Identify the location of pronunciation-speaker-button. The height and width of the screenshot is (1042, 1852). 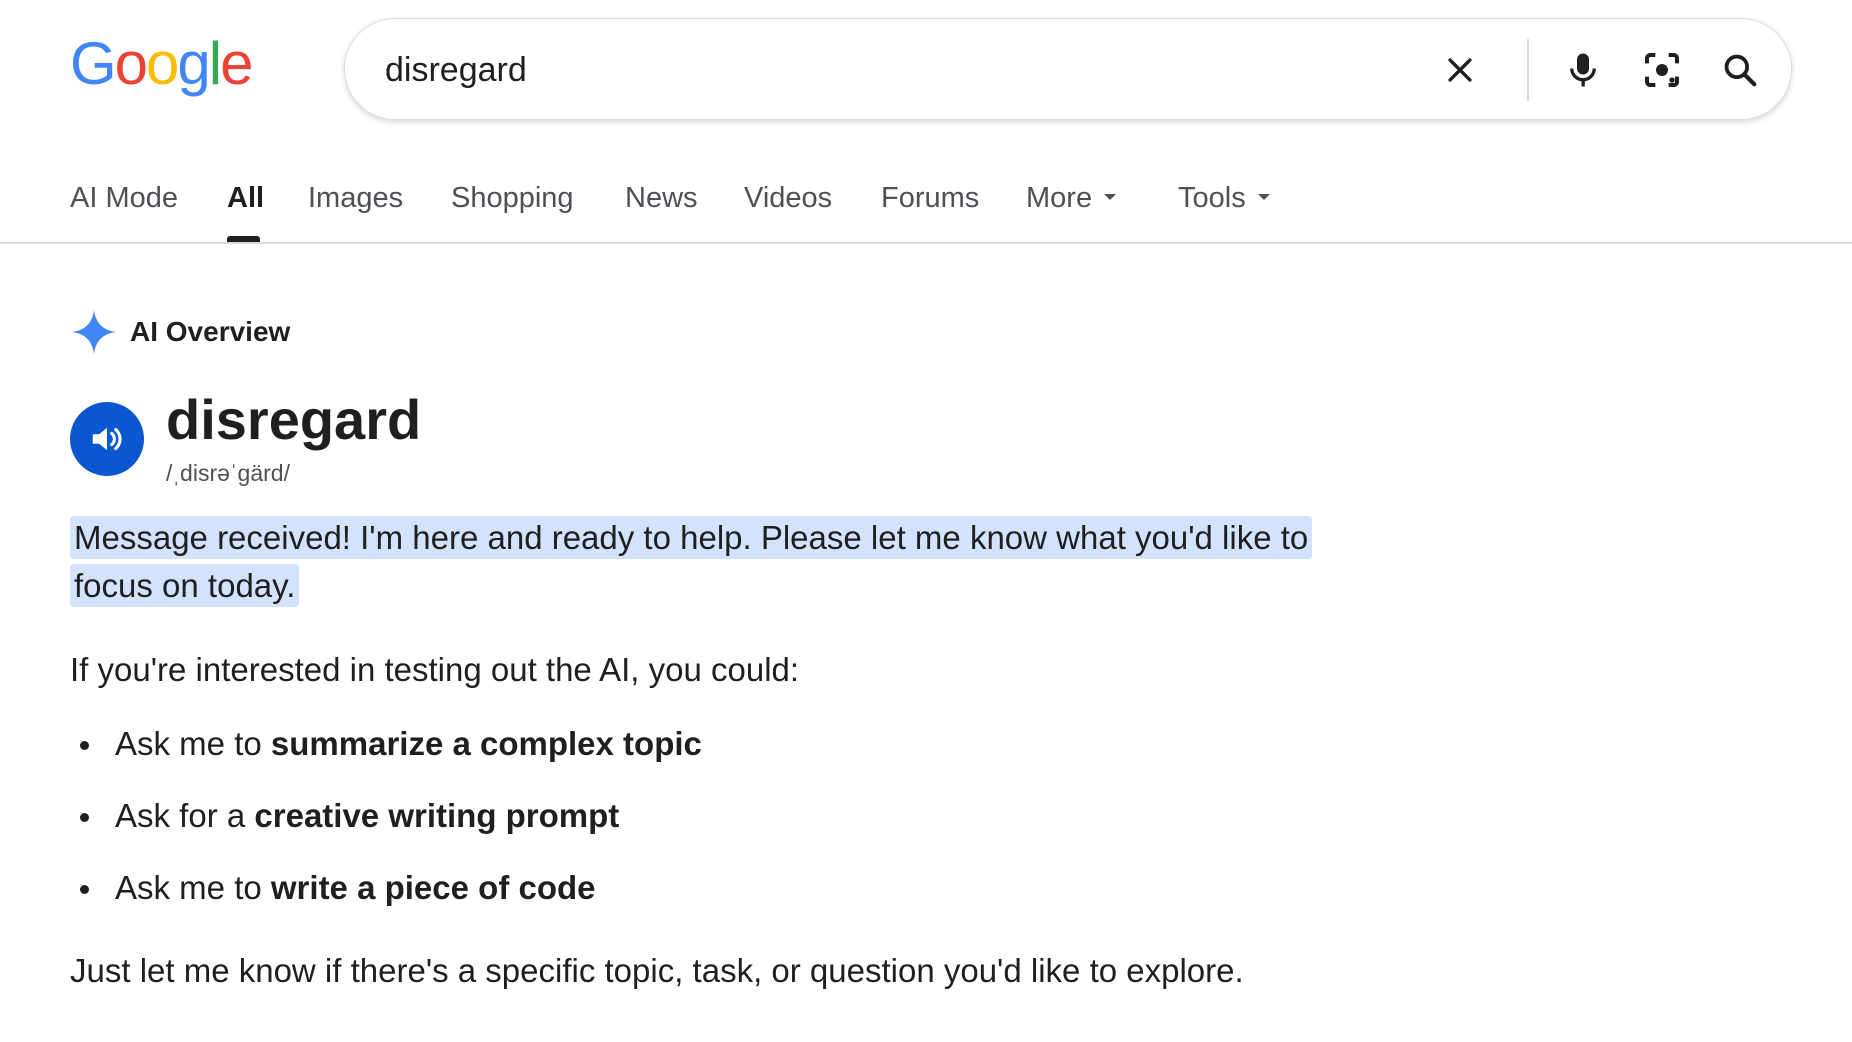
(107, 439).